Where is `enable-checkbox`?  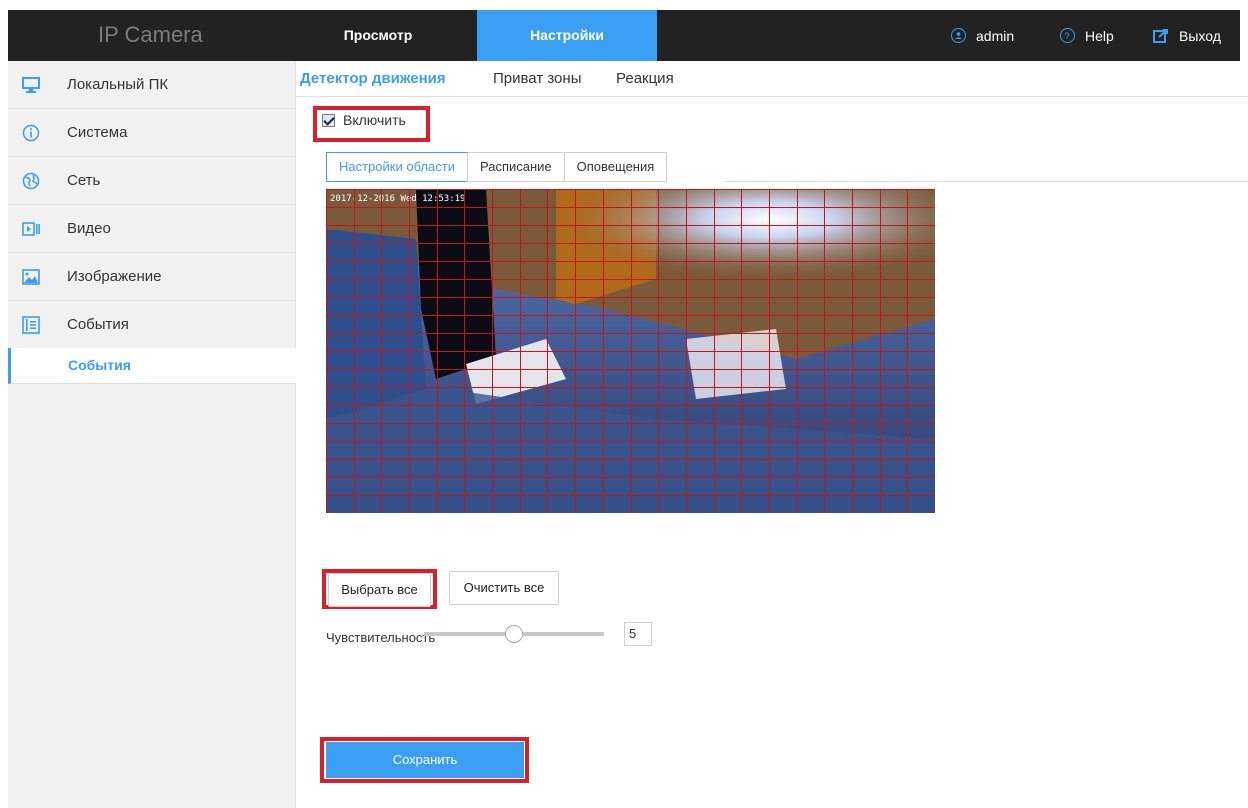
enable-checkbox is located at coordinates (328, 120).